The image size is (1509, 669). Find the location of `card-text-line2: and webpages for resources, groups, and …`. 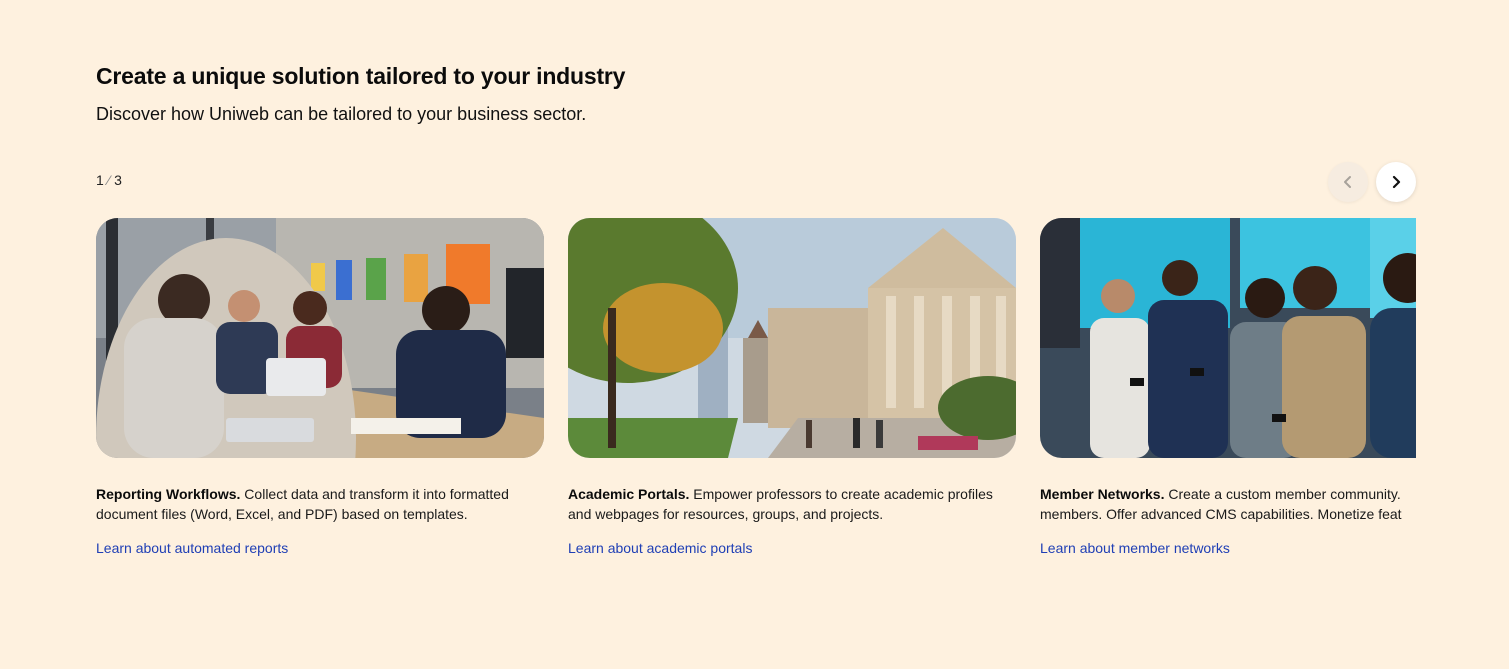

card-text-line2: and webpages for resources, groups, and … is located at coordinates (726, 514).